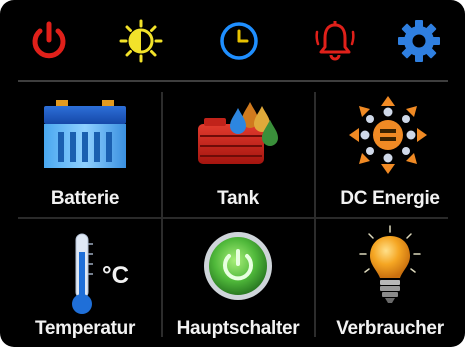 The image size is (465, 347). Describe the element at coordinates (49, 41) in the screenshot. I see `power-icon` at that location.